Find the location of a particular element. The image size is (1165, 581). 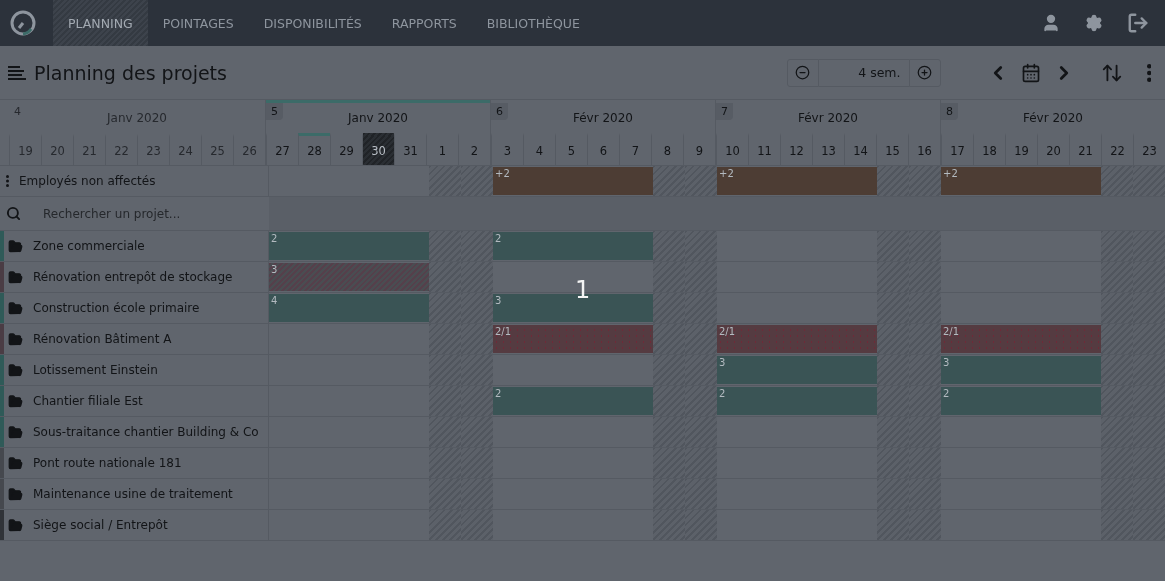

day-label: 8 is located at coordinates (667, 149).